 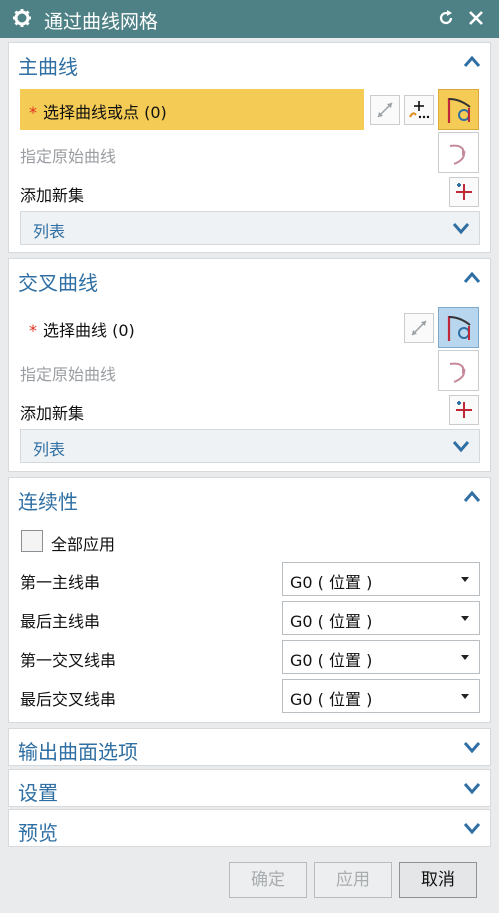 What do you see at coordinates (249, 63) in the screenshot?
I see `primary-curves-header: 主曲线` at bounding box center [249, 63].